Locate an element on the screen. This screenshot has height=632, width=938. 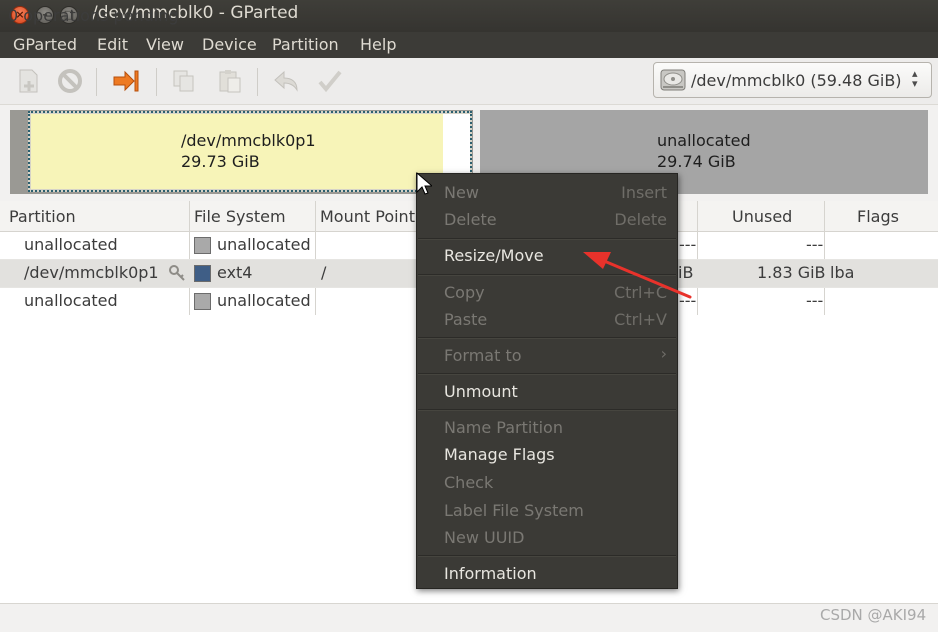
menu-item-name-partition: Name Partition is located at coordinates (503, 427).